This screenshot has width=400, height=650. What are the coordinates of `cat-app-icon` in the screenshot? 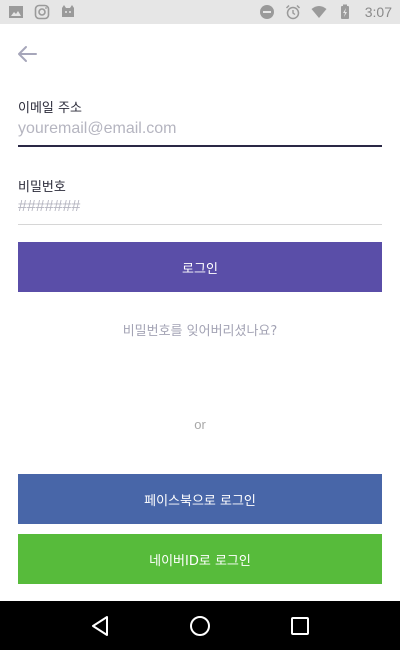 It's located at (68, 11).